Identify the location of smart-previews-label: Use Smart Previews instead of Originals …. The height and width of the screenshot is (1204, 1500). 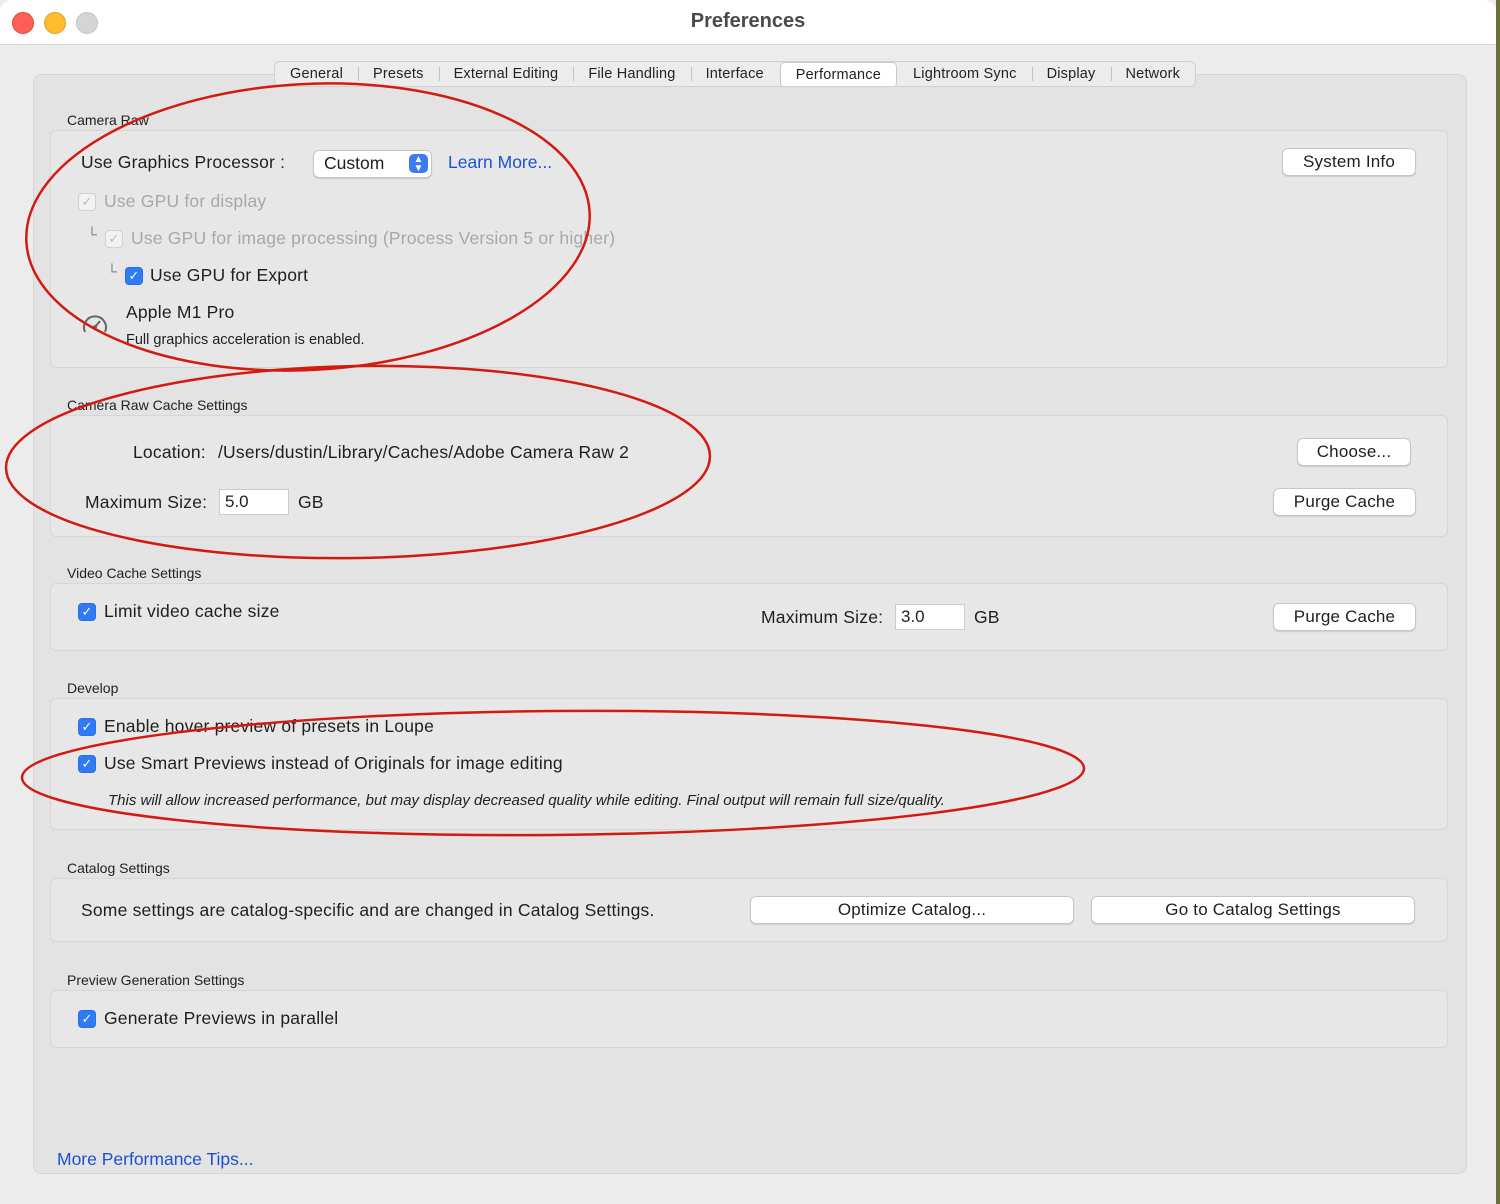
(333, 763).